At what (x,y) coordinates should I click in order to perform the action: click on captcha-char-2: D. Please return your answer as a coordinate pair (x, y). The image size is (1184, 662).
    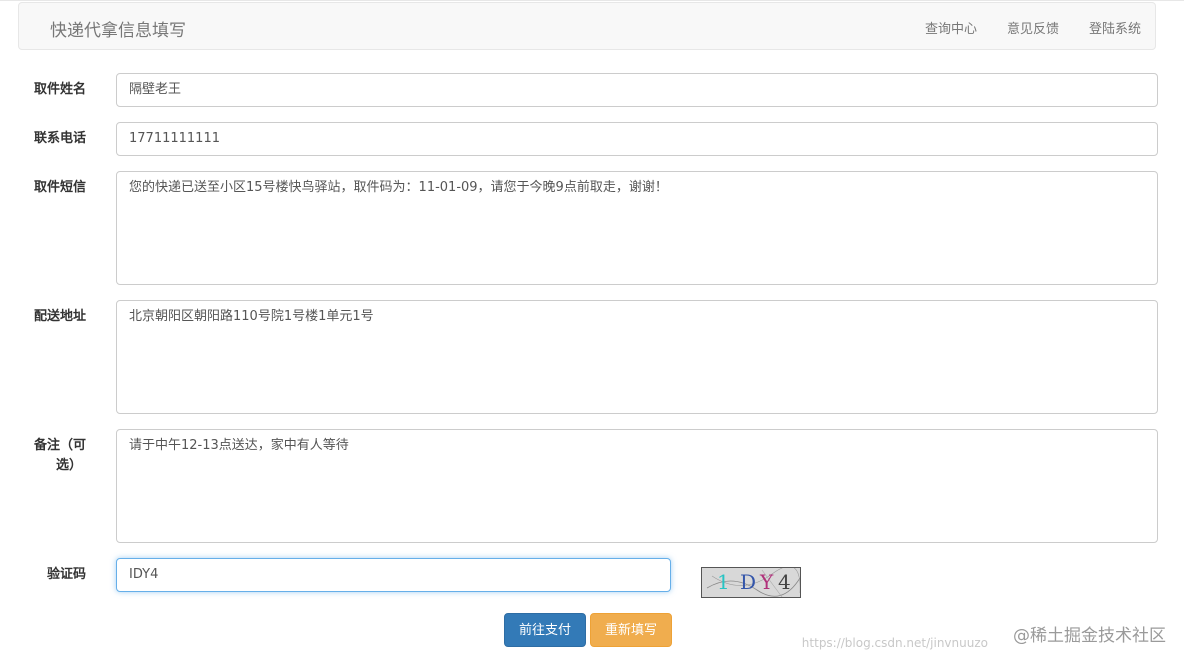
    Looking at the image, I should click on (748, 582).